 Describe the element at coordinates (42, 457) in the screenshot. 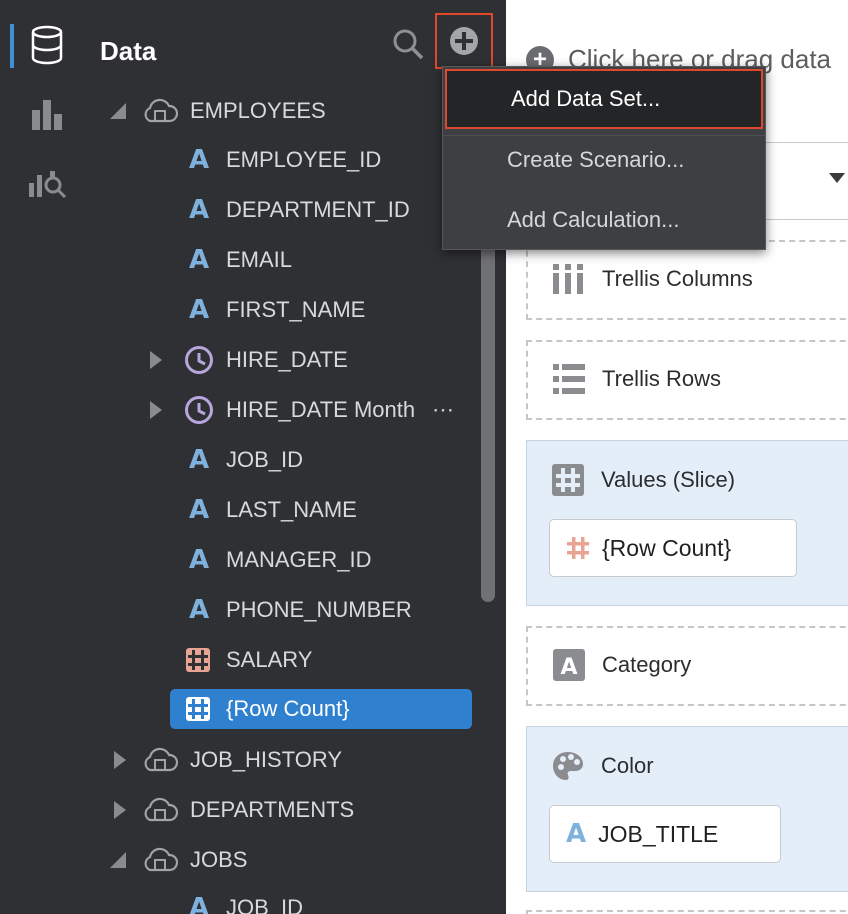

I see `navigation-rail` at that location.